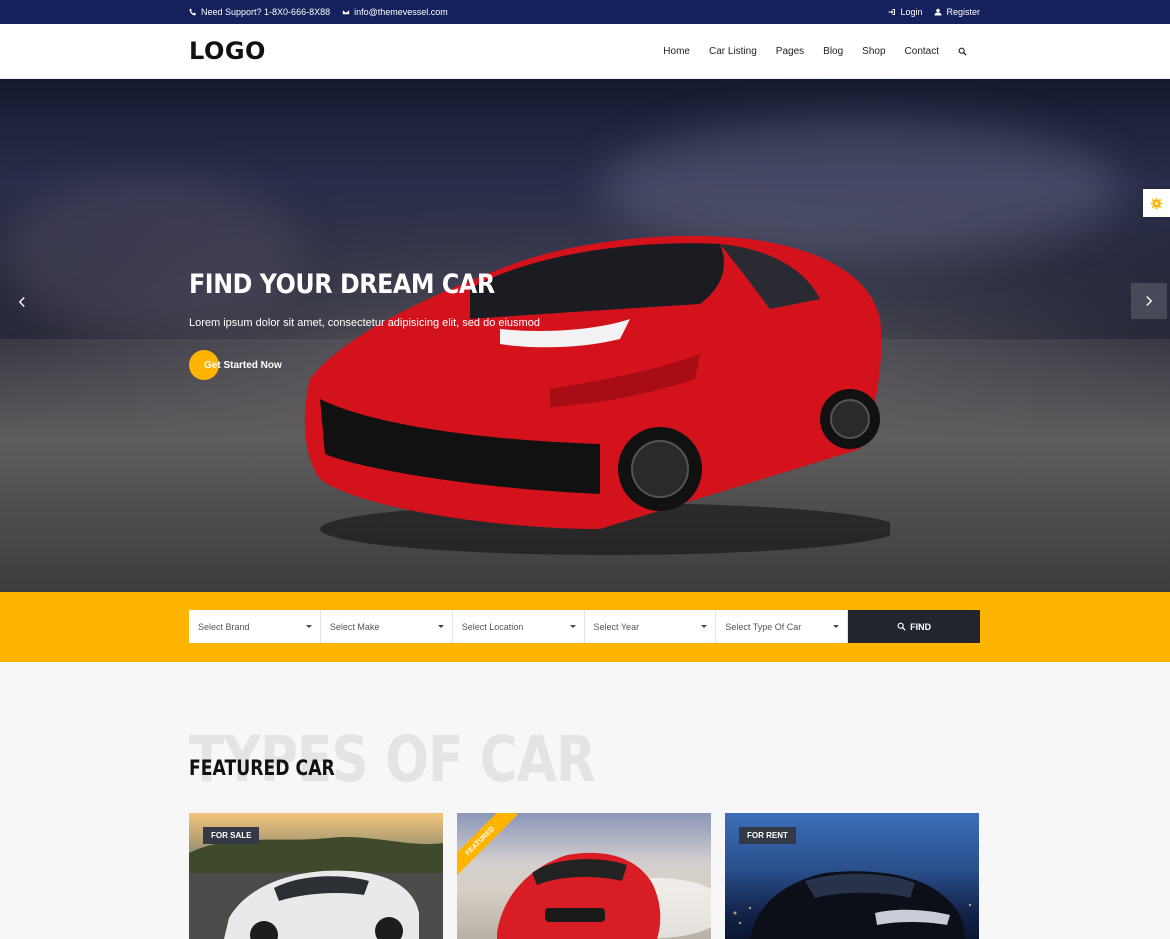 Image resolution: width=1170 pixels, height=939 pixels. I want to click on find-label: FIND, so click(921, 626).